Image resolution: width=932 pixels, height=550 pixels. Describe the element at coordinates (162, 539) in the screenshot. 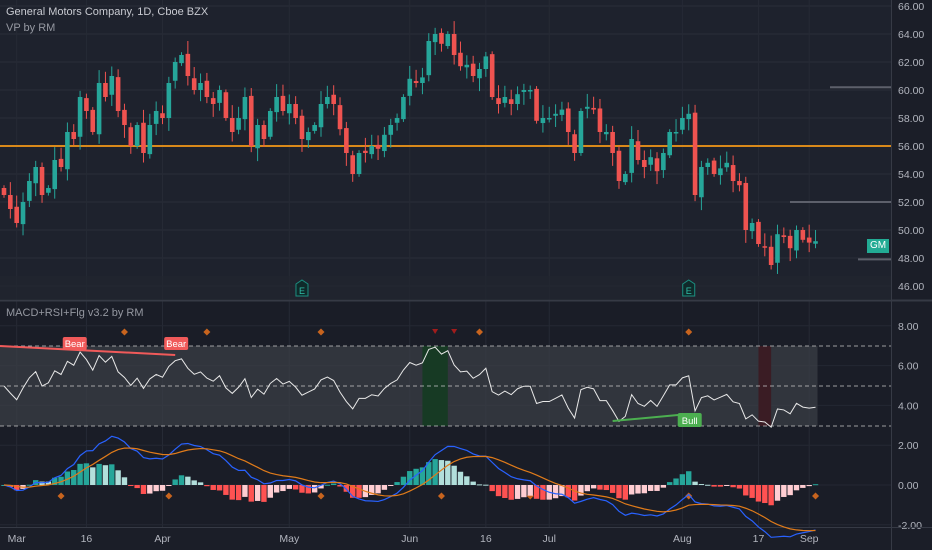

I see `time-axis-label: Apr` at that location.